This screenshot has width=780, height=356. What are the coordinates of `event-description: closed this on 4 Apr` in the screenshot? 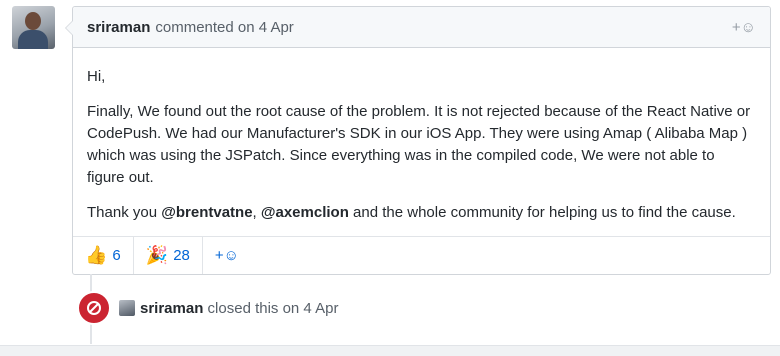 It's located at (273, 308).